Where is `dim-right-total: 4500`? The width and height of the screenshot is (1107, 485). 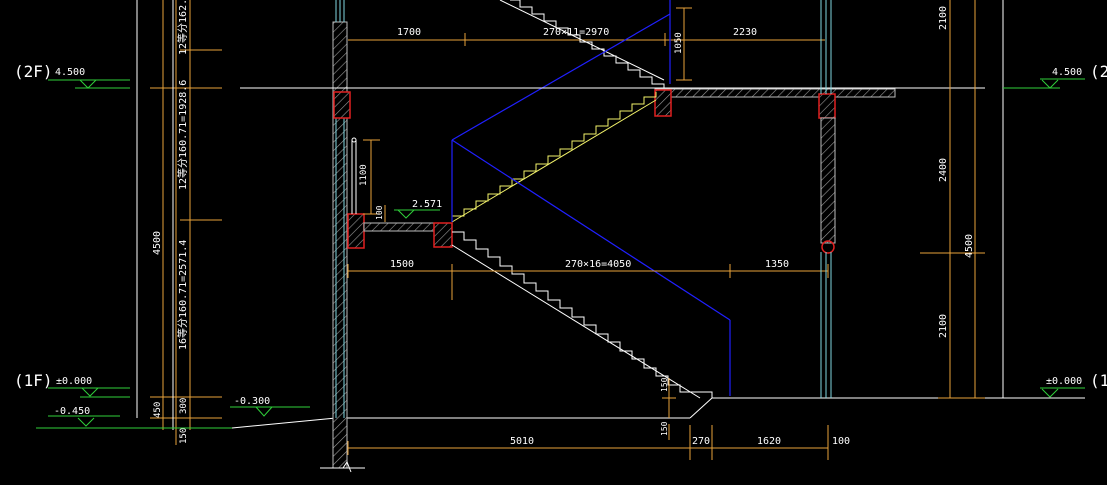 dim-right-total: 4500 is located at coordinates (969, 246).